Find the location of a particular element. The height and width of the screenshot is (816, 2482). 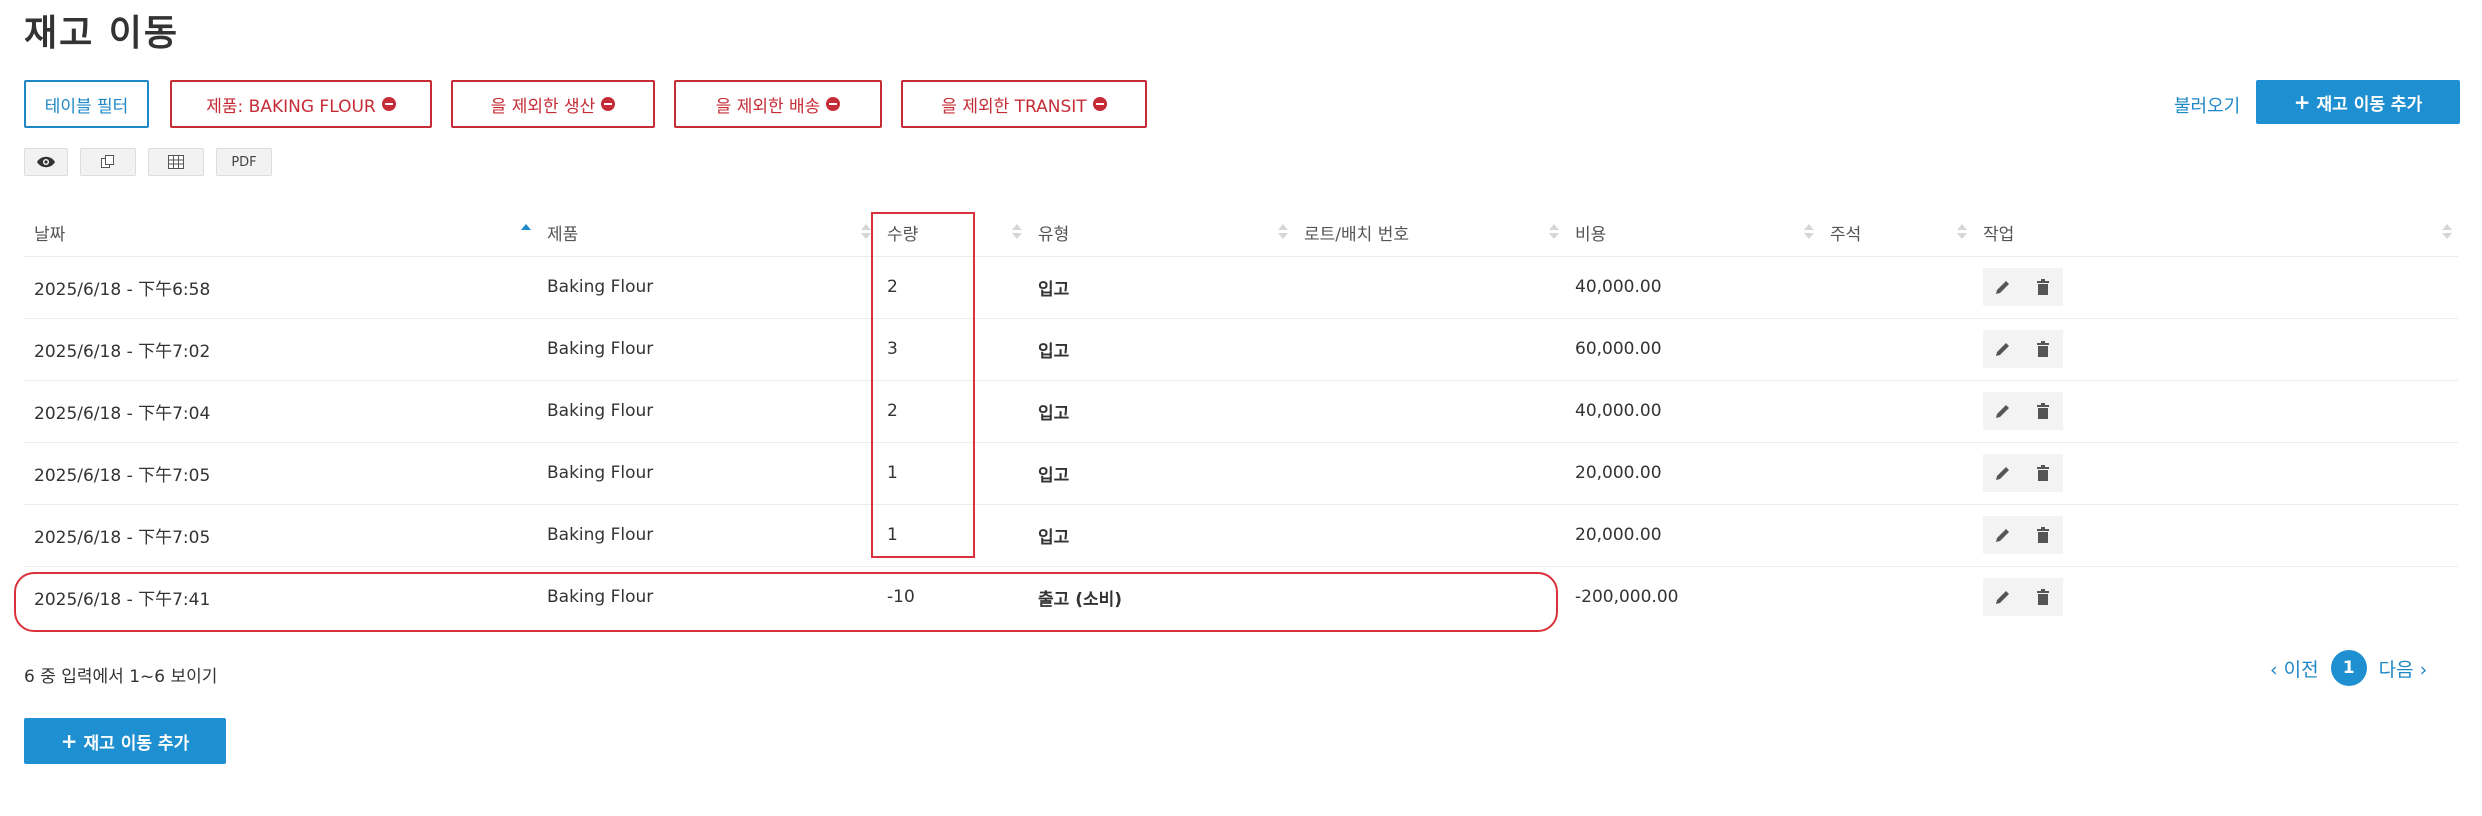

load-link: 불러오기 is located at coordinates (2207, 105).